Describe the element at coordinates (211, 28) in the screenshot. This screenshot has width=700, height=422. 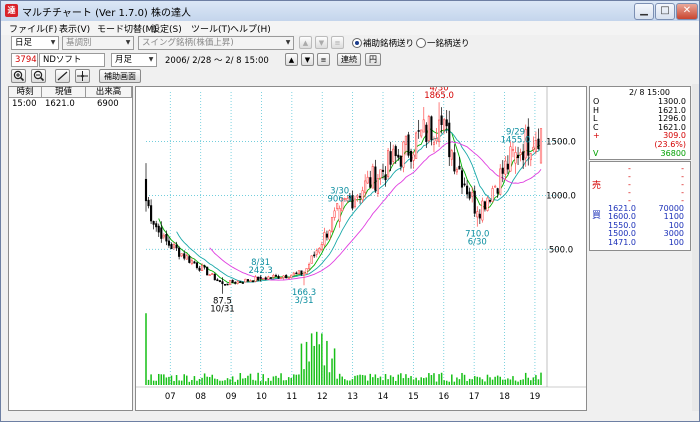
I see `menu-tools: ツール(T)` at that location.